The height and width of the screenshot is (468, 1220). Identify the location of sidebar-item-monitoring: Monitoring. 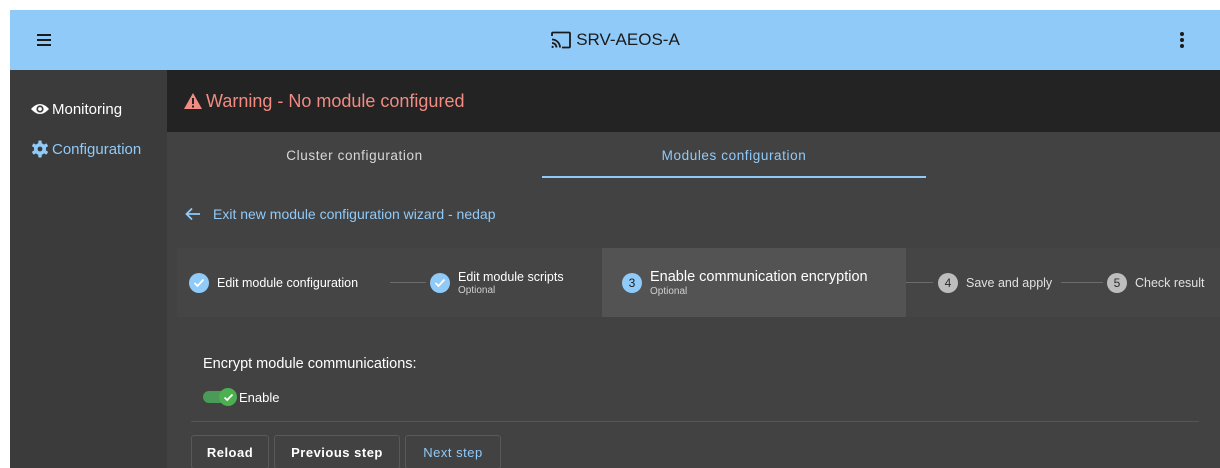
(88, 109).